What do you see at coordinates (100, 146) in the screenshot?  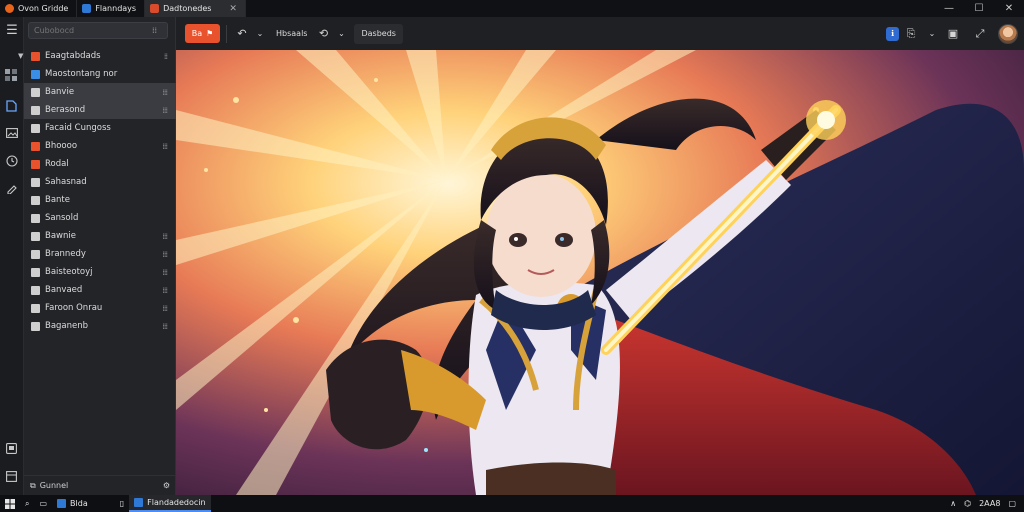 I see `tree-item: Bhoooo ⁞⁞⁞` at bounding box center [100, 146].